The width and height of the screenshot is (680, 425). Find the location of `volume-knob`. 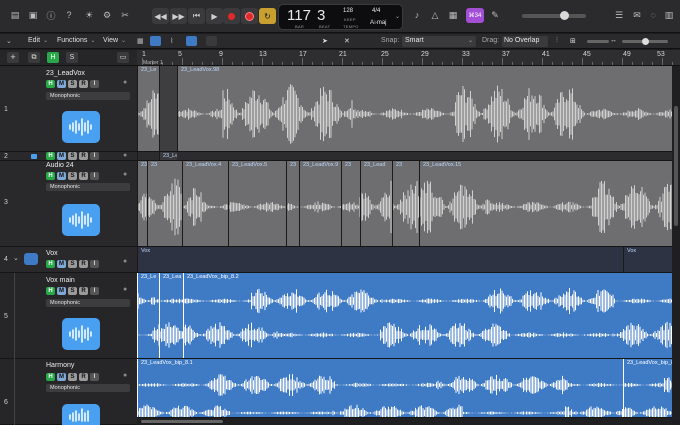

volume-knob is located at coordinates (564, 15).